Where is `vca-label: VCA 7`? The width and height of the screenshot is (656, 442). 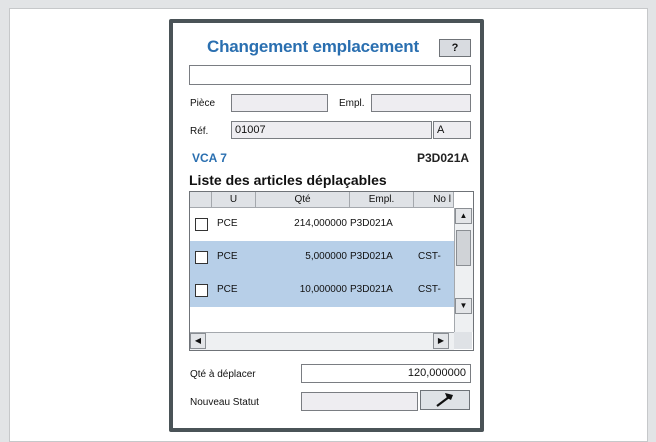 vca-label: VCA 7 is located at coordinates (209, 158).